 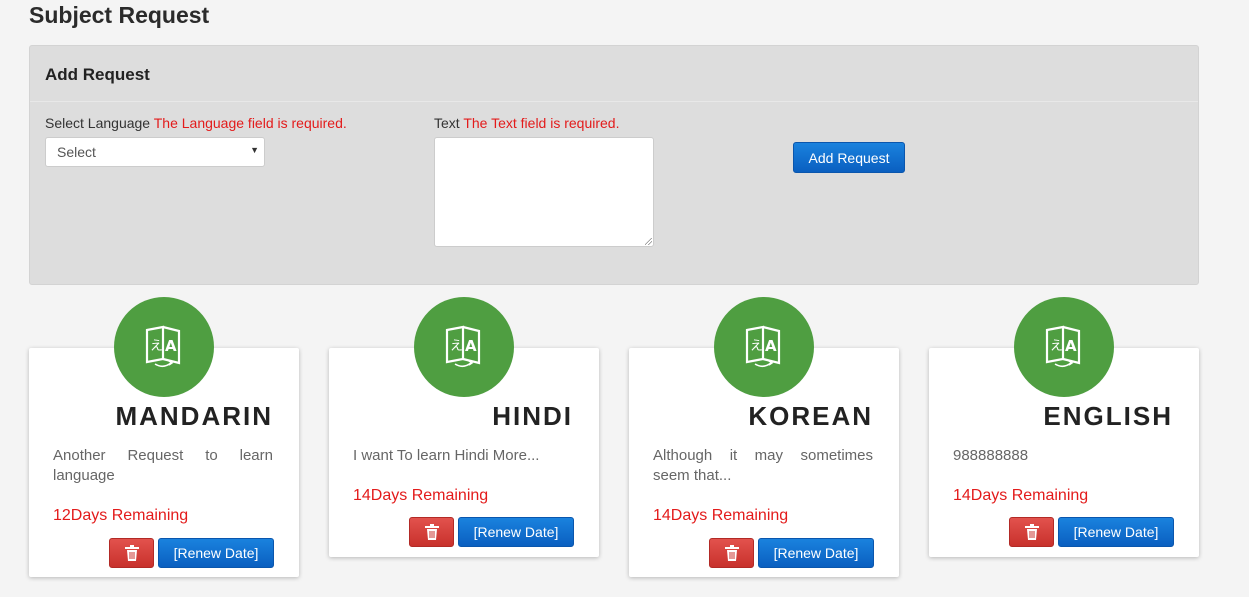 What do you see at coordinates (155, 152) in the screenshot?
I see `language-select: Select ▼` at bounding box center [155, 152].